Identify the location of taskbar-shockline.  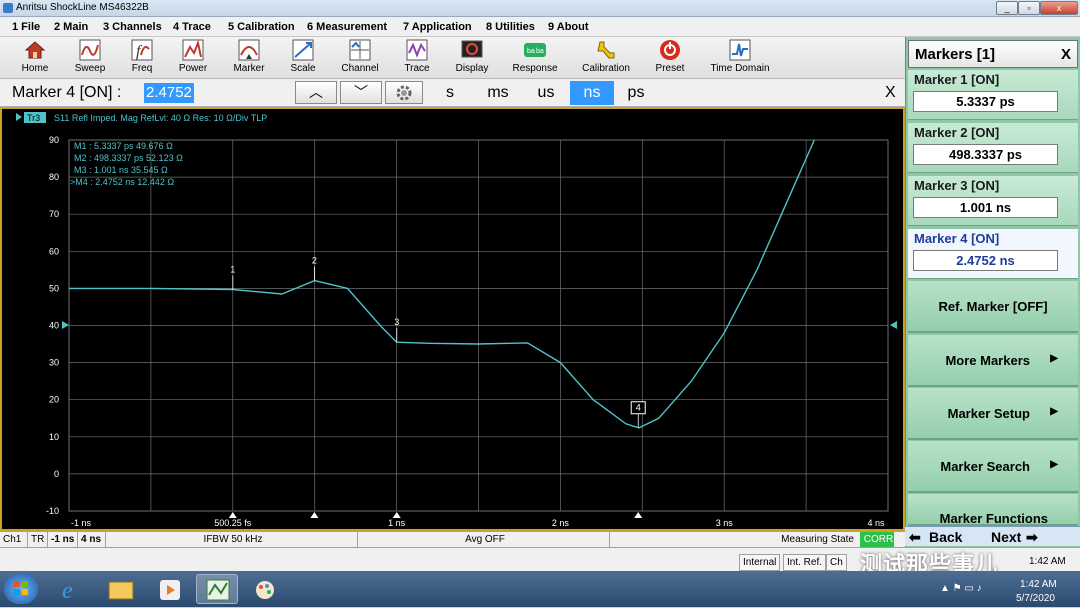
(217, 589).